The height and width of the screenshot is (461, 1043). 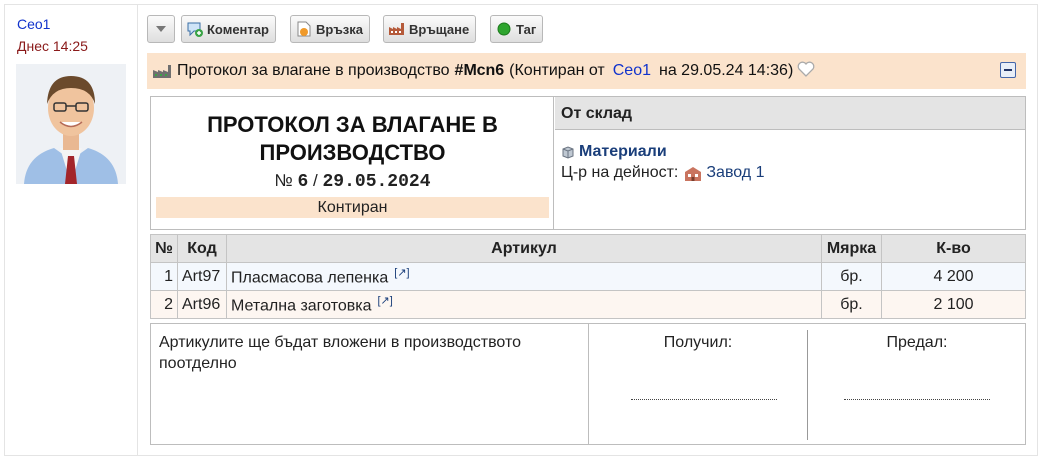 I want to click on col-quantity: К-во, so click(x=953, y=248).